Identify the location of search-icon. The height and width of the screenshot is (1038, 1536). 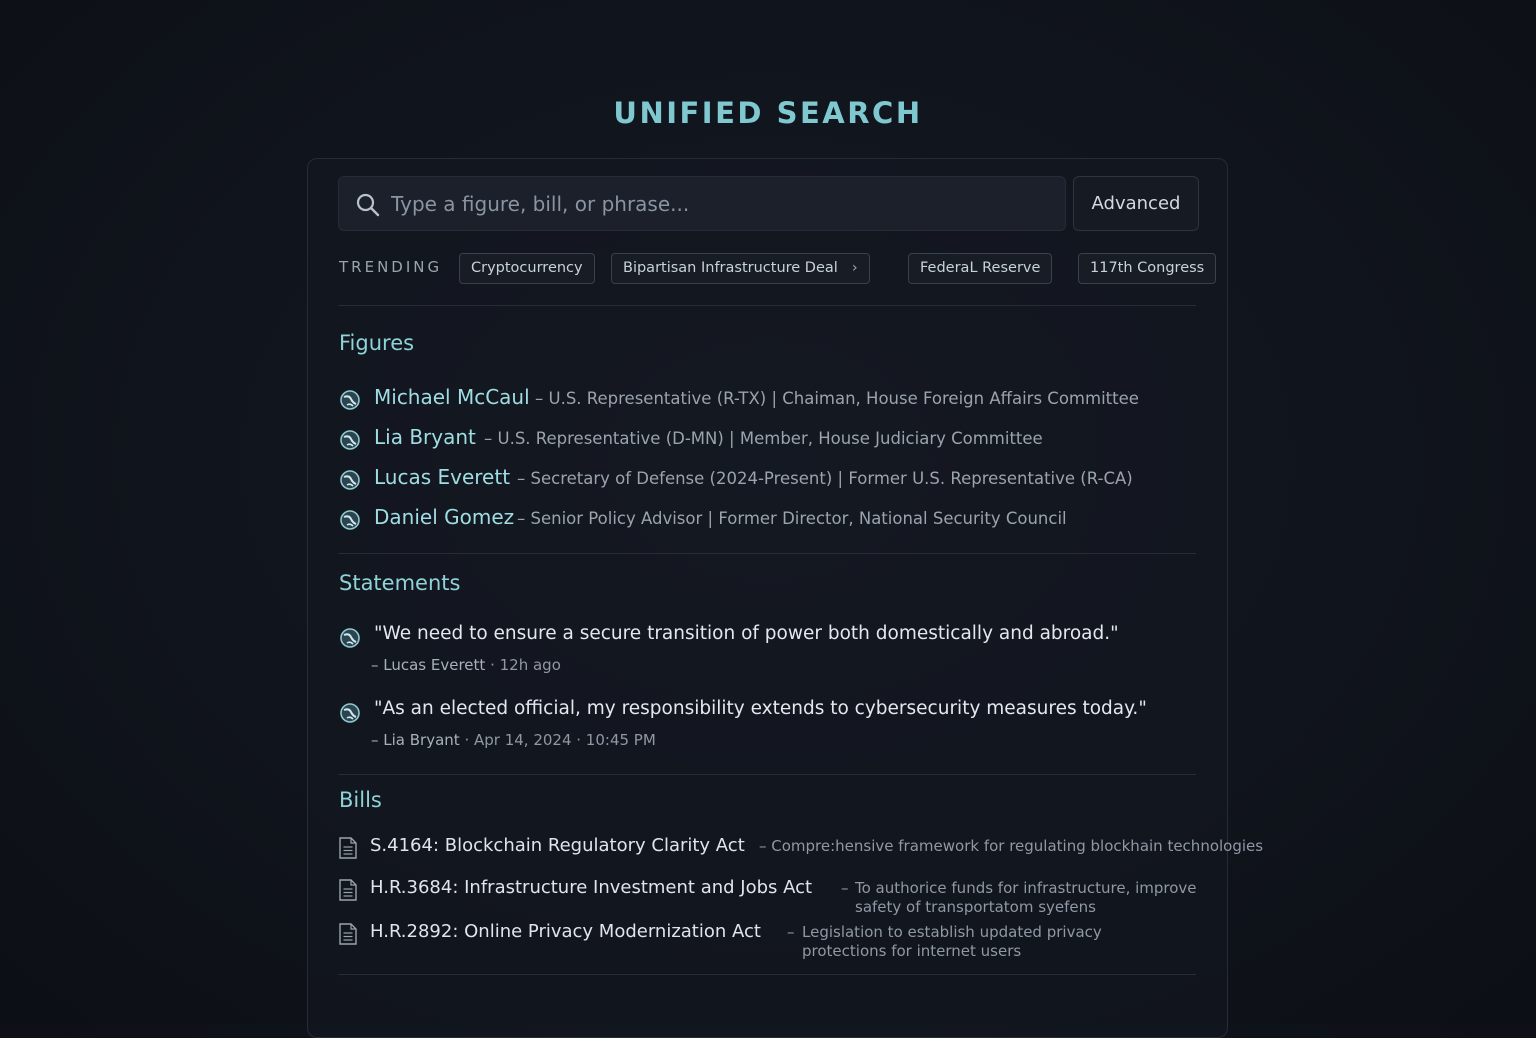
(368, 205).